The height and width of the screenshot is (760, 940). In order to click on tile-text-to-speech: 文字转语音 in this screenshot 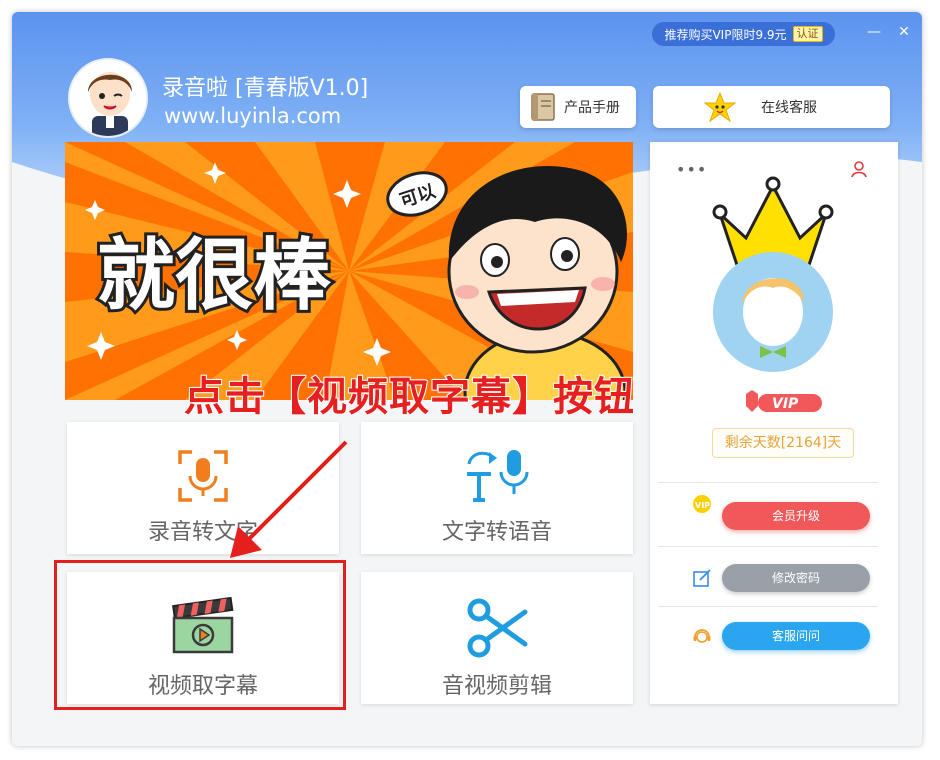, I will do `click(497, 488)`.